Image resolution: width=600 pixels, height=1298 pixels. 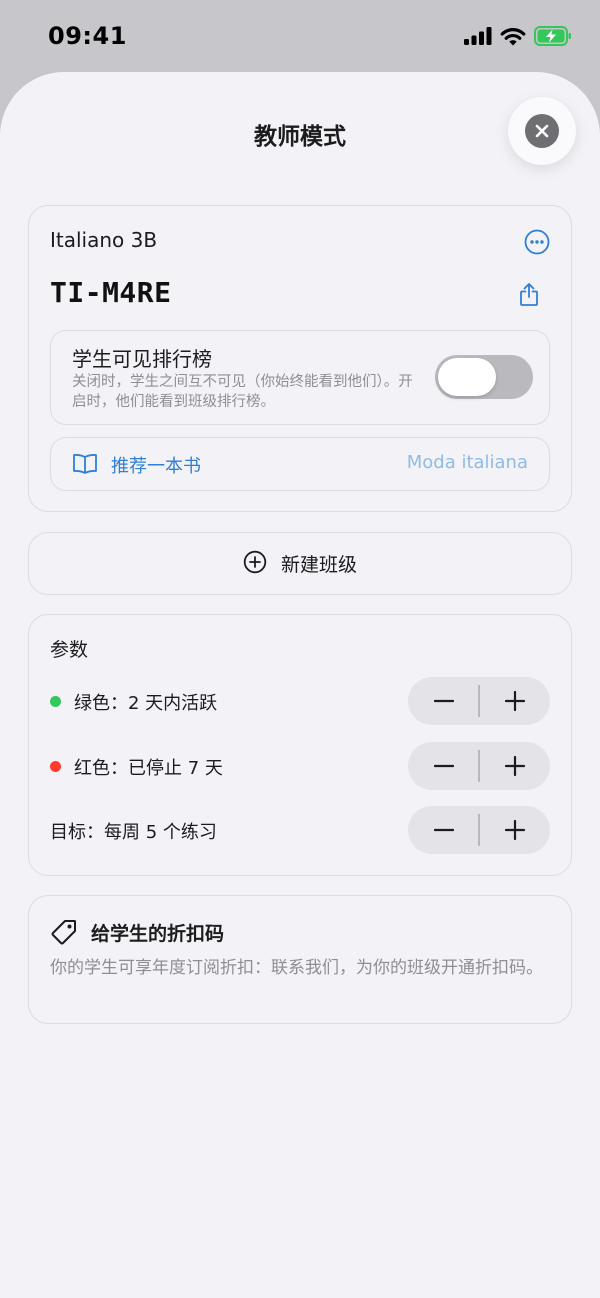 I want to click on cellular-signal-icon, so click(x=478, y=38).